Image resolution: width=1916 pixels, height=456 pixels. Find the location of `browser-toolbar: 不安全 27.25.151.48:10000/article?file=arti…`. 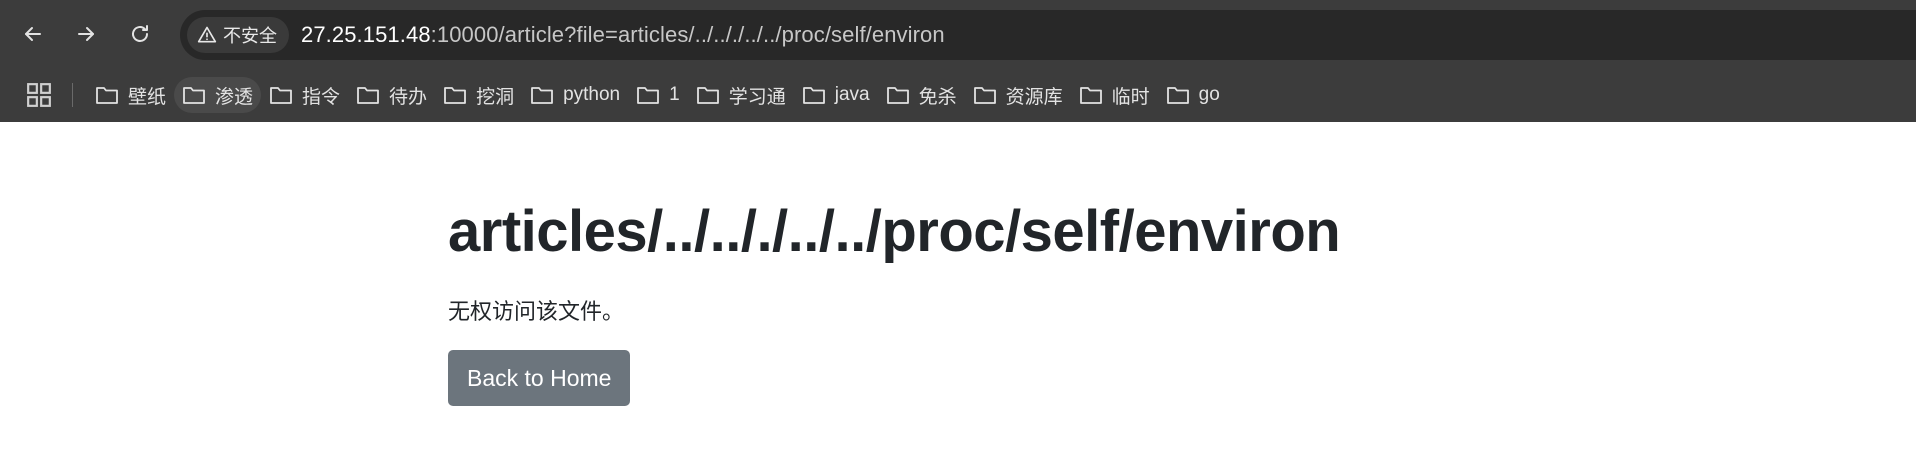

browser-toolbar: 不安全 27.25.151.48:10000/article?file=arti… is located at coordinates (958, 34).